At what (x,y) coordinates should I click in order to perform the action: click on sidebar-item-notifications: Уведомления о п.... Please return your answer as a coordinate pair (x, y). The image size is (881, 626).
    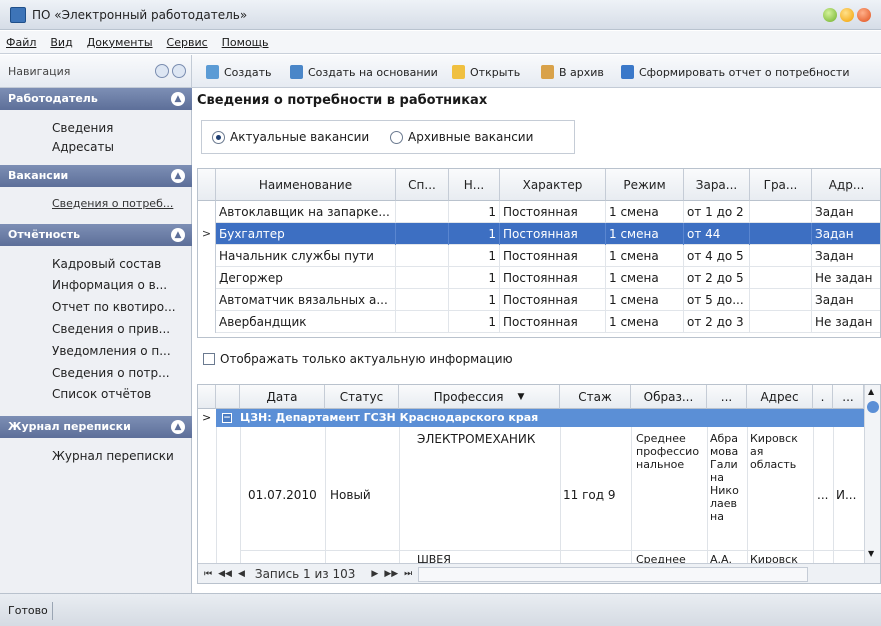
    Looking at the image, I should click on (111, 351).